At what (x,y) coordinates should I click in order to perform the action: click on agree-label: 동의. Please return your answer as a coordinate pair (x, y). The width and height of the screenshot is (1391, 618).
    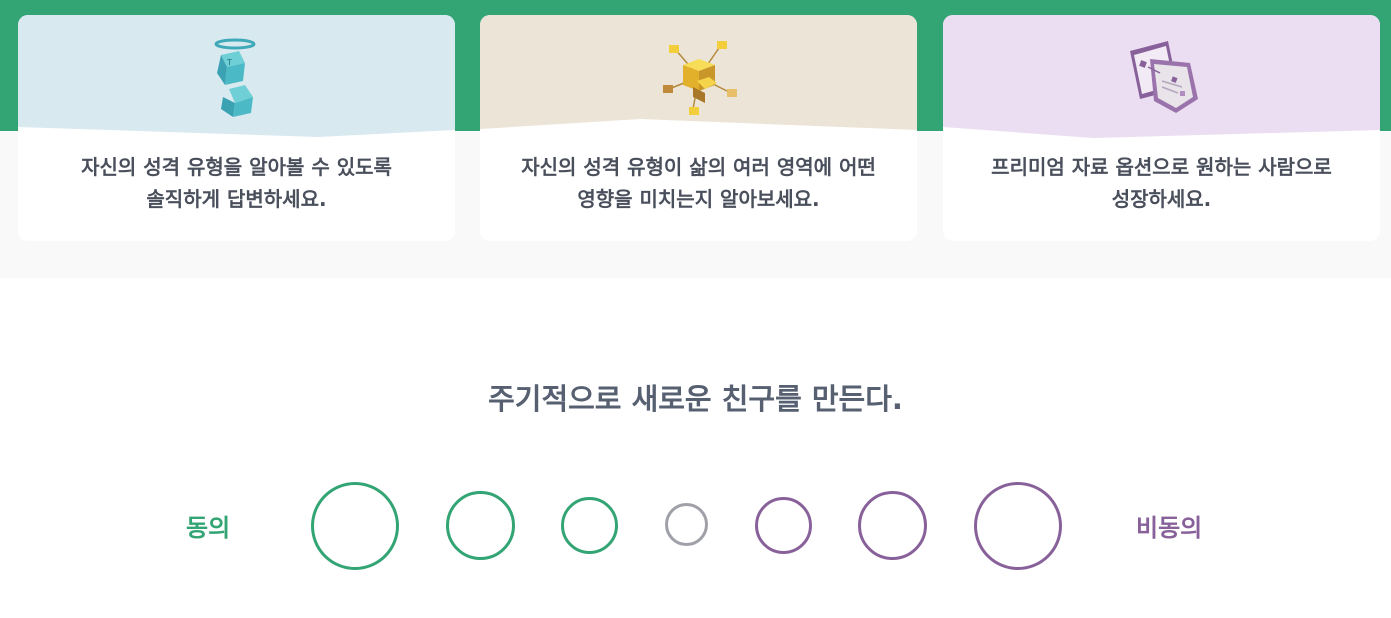
    Looking at the image, I should click on (208, 528).